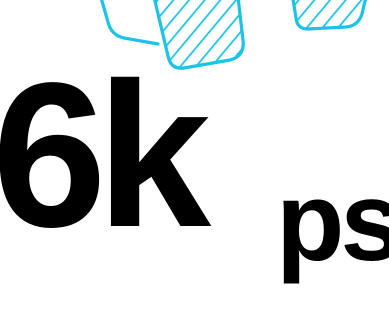  I want to click on outline-tile-shape, so click(130, 23).